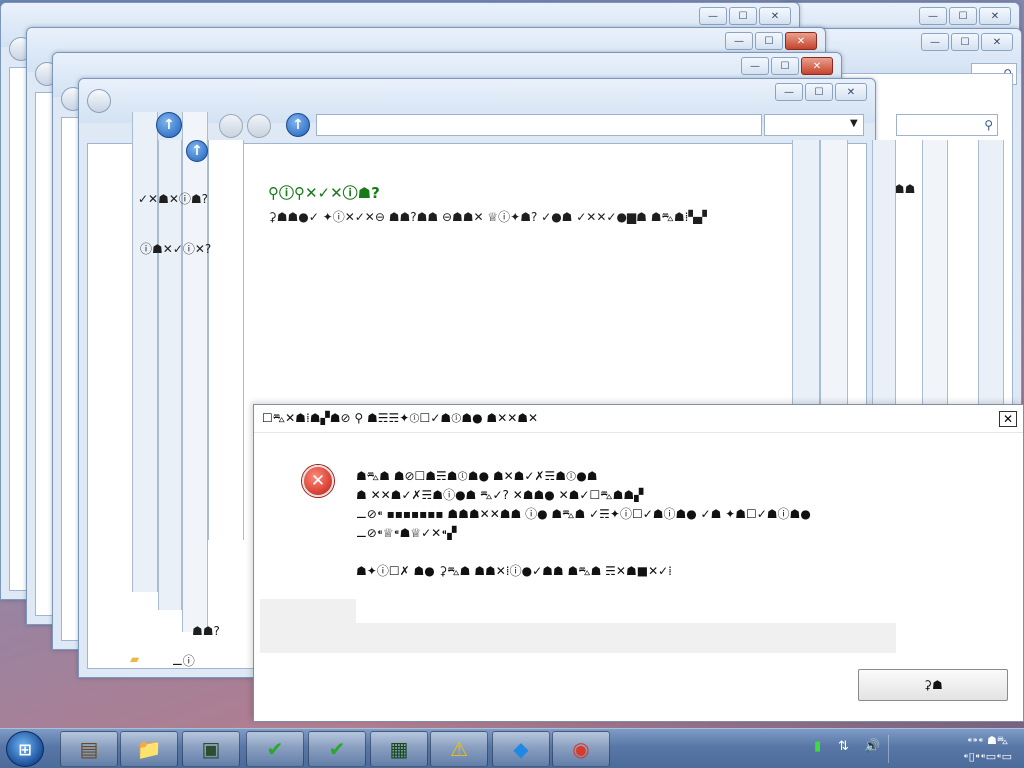 The width and height of the screenshot is (1024, 768). I want to click on folder-icon-strip: ▰, so click(135, 659).